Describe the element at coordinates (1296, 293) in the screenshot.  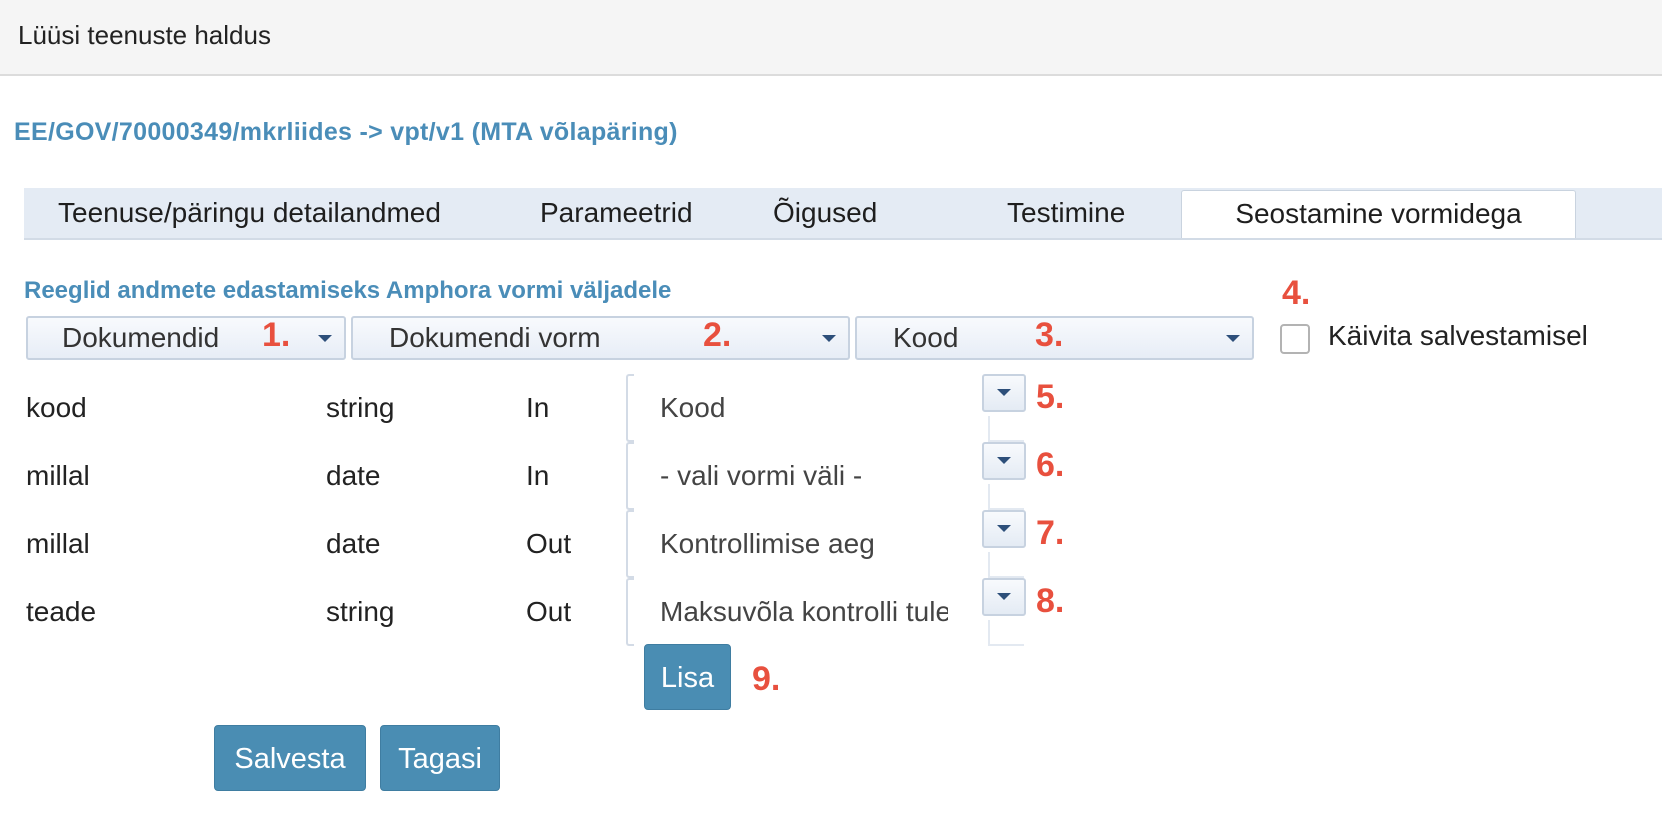
I see `annotation-4: 4.` at that location.